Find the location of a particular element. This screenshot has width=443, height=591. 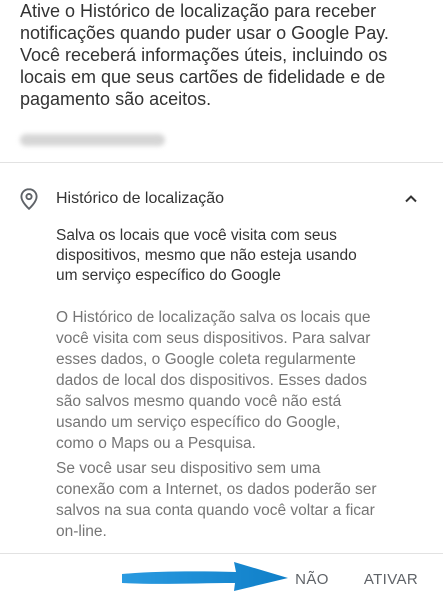

redacted-account-email is located at coordinates (92, 140).